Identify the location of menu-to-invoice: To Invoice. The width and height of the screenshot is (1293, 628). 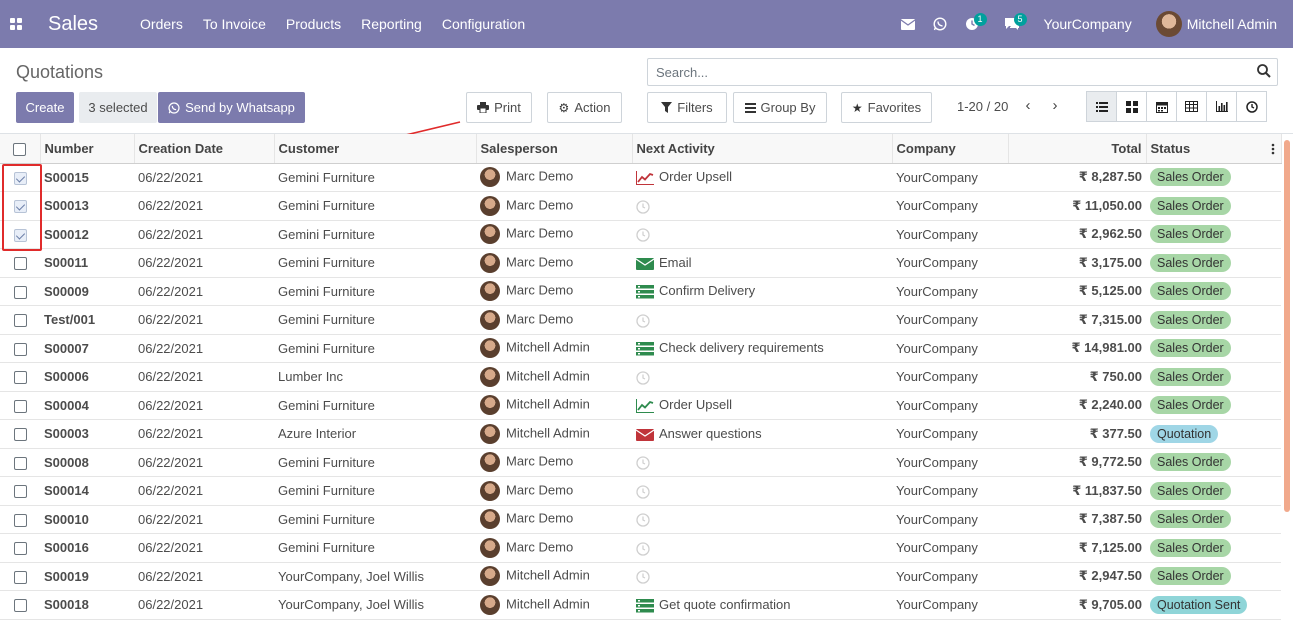
(234, 24).